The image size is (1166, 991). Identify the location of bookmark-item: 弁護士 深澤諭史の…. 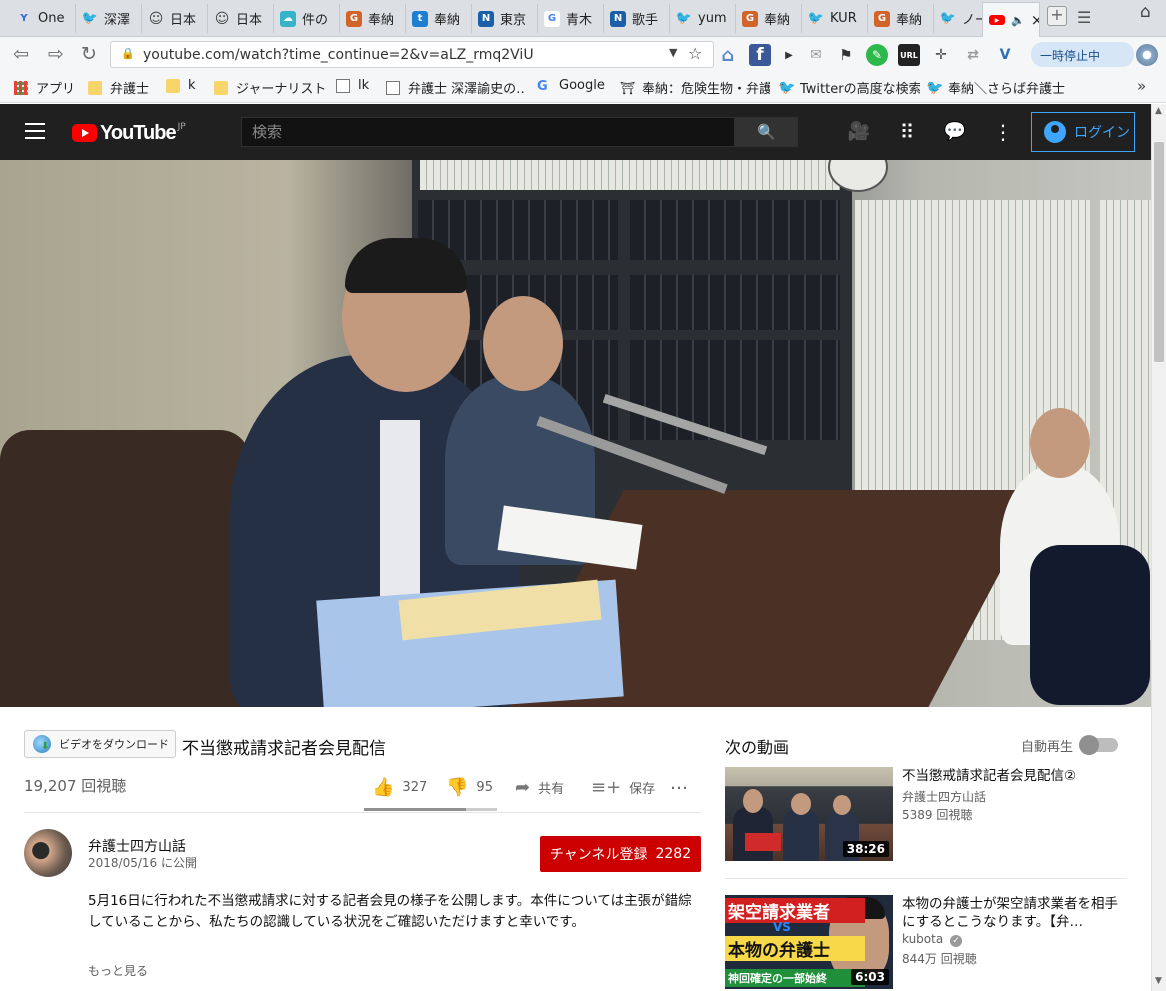
(456, 87).